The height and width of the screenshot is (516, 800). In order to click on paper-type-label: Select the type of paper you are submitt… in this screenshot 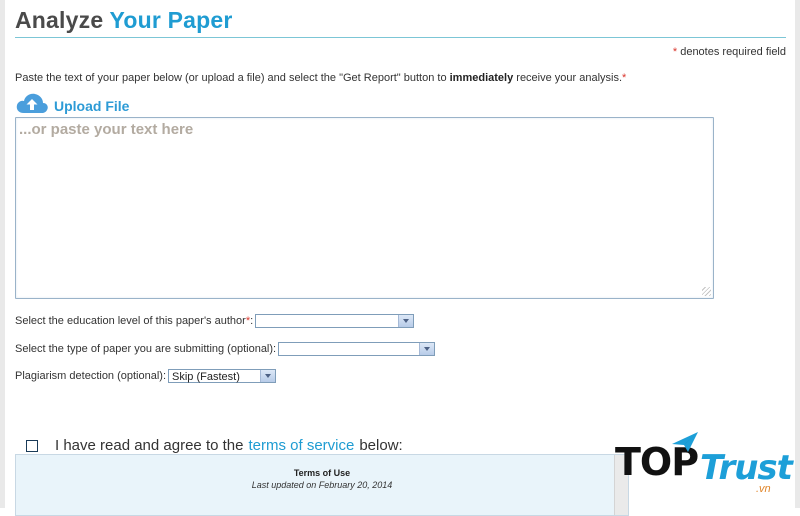, I will do `click(146, 349)`.